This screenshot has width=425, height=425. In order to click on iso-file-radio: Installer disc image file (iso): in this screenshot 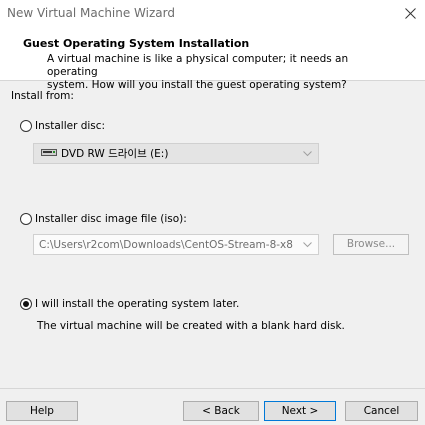, I will do `click(103, 219)`.